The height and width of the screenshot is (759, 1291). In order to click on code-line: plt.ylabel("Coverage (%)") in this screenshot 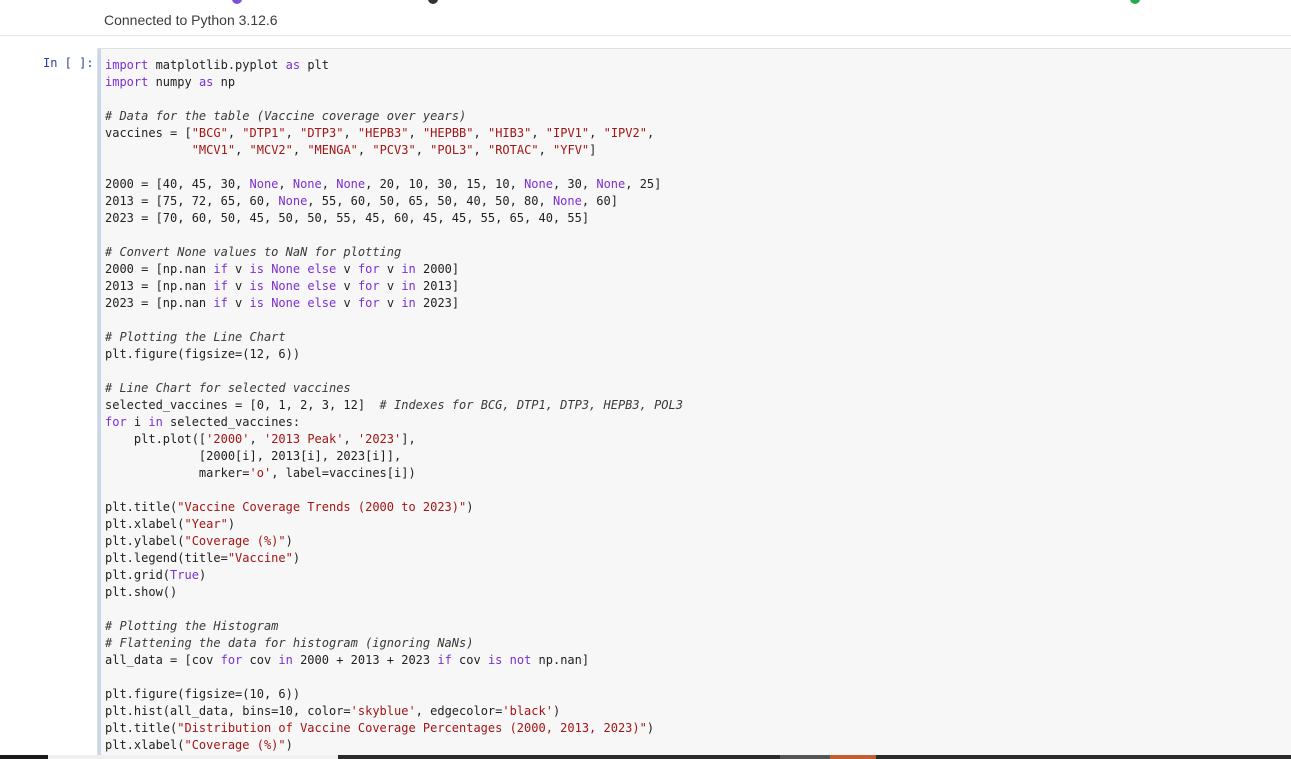, I will do `click(199, 541)`.